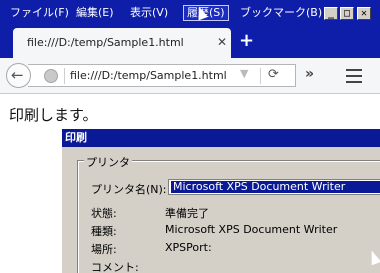  I want to click on navigation-toolbar: file:///D:/temp/Sample1.html ▼ ⟳ ← », so click(190, 76).